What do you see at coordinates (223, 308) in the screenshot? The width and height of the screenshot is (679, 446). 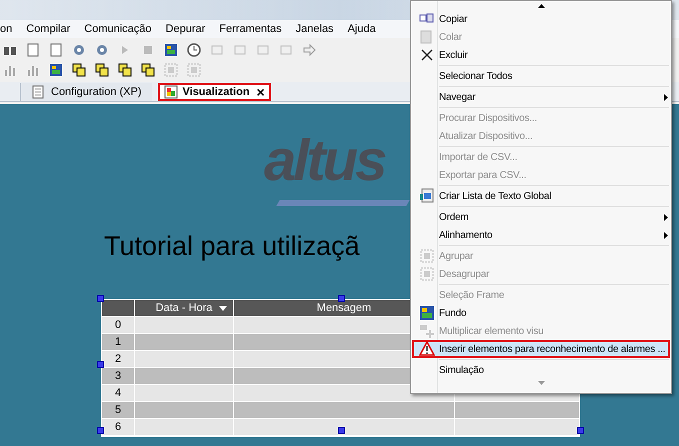 I see `sort-caret-icon` at bounding box center [223, 308].